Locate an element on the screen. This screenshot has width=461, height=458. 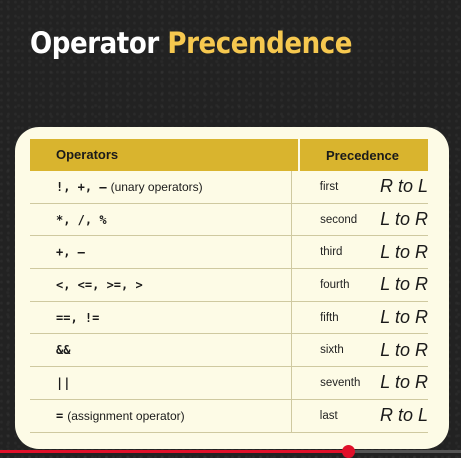
operator-symbols: <, <=, >=, > is located at coordinates (99, 284).